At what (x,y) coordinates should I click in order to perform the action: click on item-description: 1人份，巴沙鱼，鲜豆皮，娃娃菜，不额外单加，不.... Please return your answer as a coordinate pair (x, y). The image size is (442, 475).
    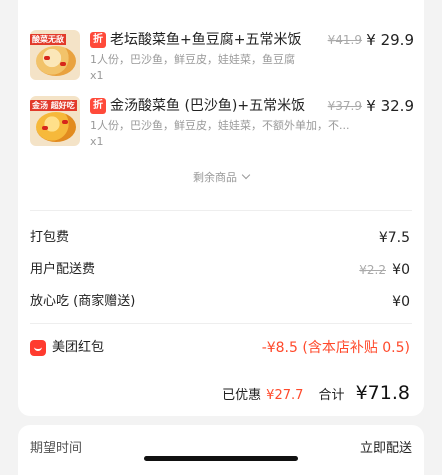
    Looking at the image, I should click on (220, 125).